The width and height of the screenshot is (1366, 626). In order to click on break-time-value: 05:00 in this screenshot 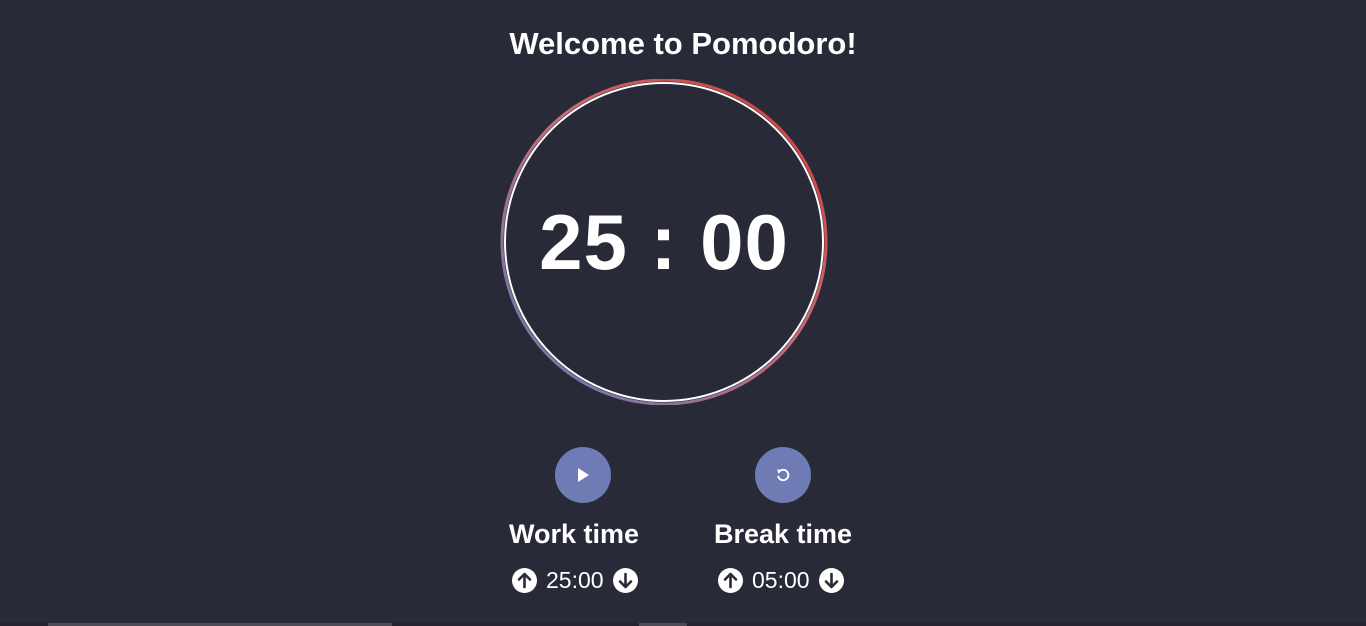, I will do `click(781, 580)`.